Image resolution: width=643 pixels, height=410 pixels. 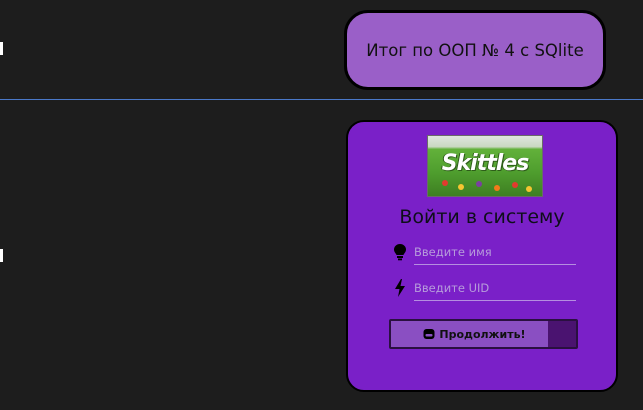 I want to click on left-edge-marker-bottom, so click(x=1, y=255).